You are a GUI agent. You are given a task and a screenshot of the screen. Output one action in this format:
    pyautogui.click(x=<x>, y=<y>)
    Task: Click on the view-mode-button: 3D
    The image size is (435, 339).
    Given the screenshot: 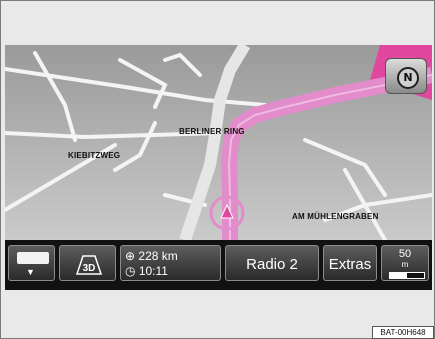 What is the action you would take?
    pyautogui.click(x=87, y=263)
    